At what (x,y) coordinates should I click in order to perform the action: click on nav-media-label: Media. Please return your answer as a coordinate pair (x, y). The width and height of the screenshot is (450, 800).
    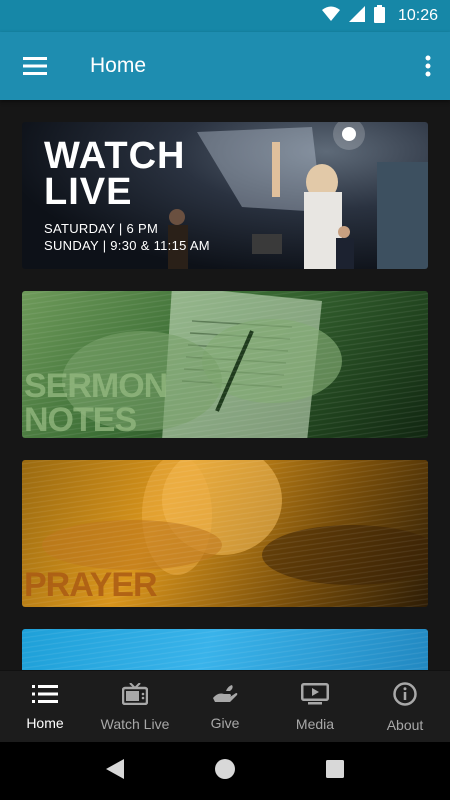
    Looking at the image, I should click on (315, 723).